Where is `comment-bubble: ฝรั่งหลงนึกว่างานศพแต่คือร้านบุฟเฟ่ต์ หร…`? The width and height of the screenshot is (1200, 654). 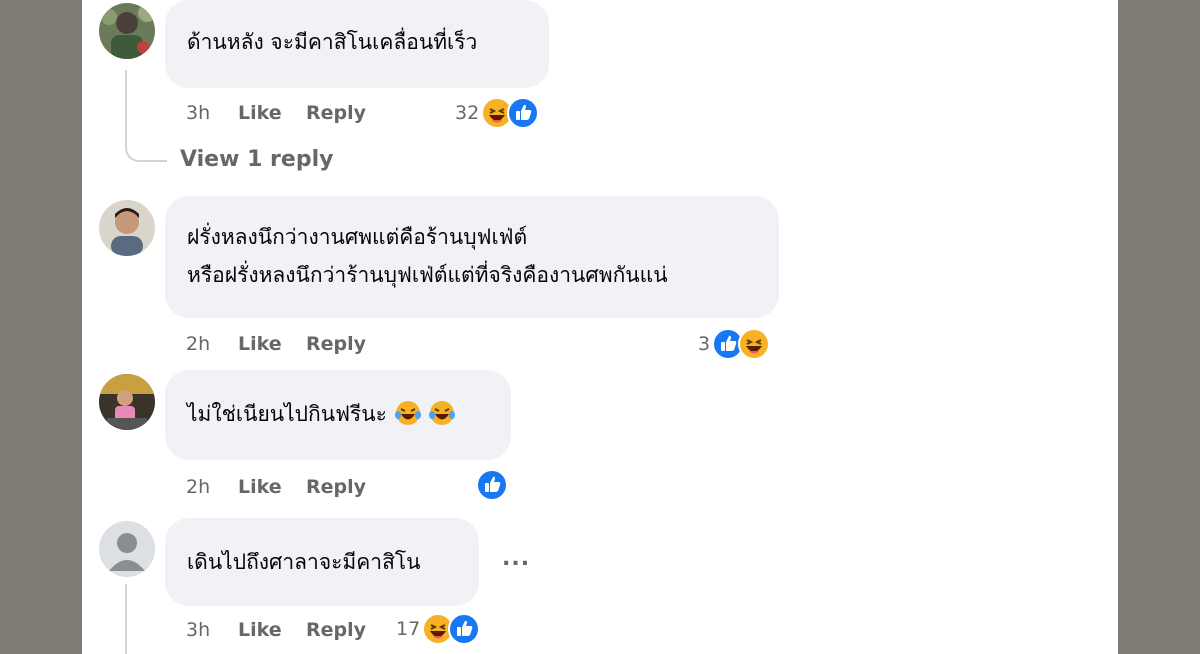 comment-bubble: ฝรั่งหลงนึกว่างานศพแต่คือร้านบุฟเฟ่ต์ หร… is located at coordinates (472, 257).